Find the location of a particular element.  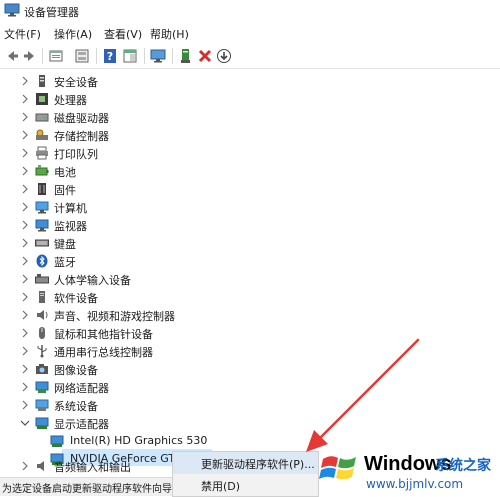

tree-item: 电池 is located at coordinates (250, 171).